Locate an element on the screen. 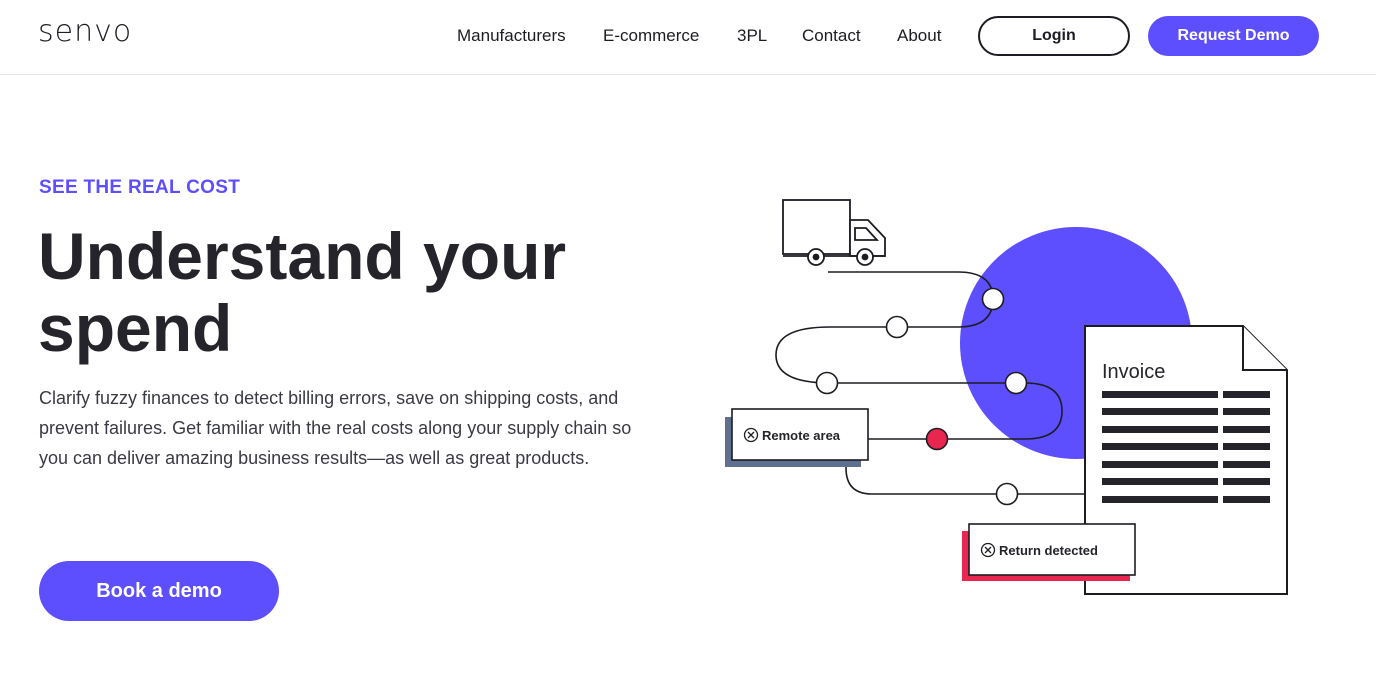 This screenshot has height=693, width=1376. login-button: Login is located at coordinates (1054, 36).